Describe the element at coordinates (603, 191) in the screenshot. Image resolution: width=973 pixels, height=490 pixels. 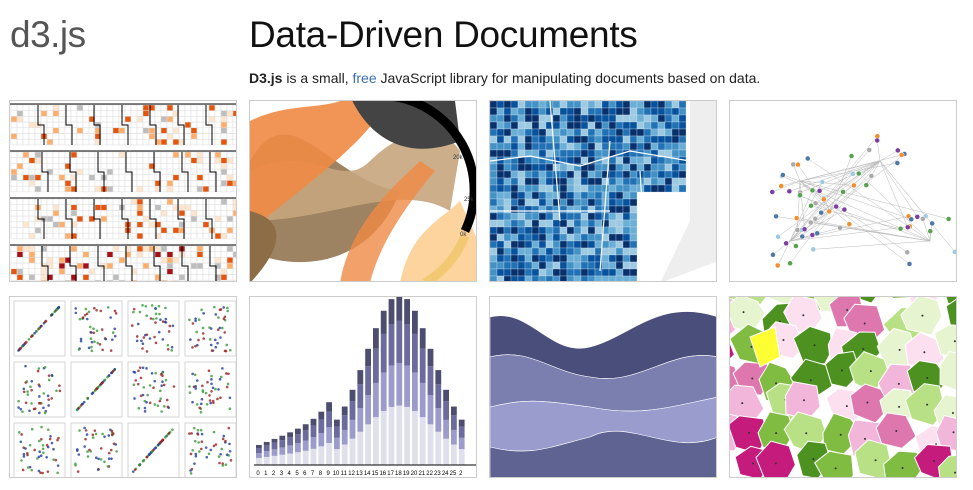
I see `gallery-thumb-choropleth-map` at that location.